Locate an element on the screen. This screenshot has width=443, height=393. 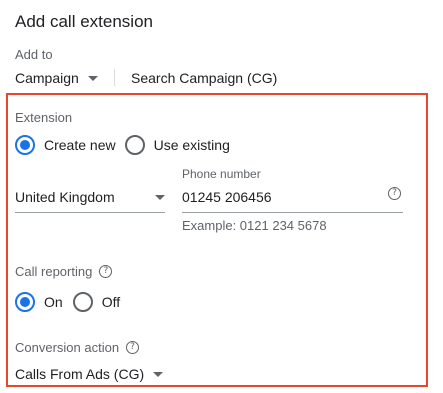
country-underline is located at coordinates (90, 212).